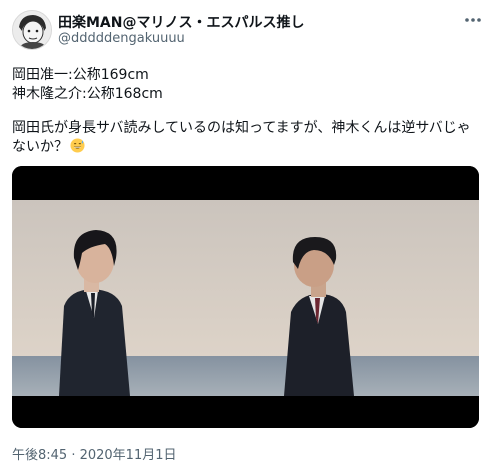 This screenshot has height=466, width=500. I want to click on tweet-timestamp: 午後8:45 · 2020年11月1日, so click(94, 453).